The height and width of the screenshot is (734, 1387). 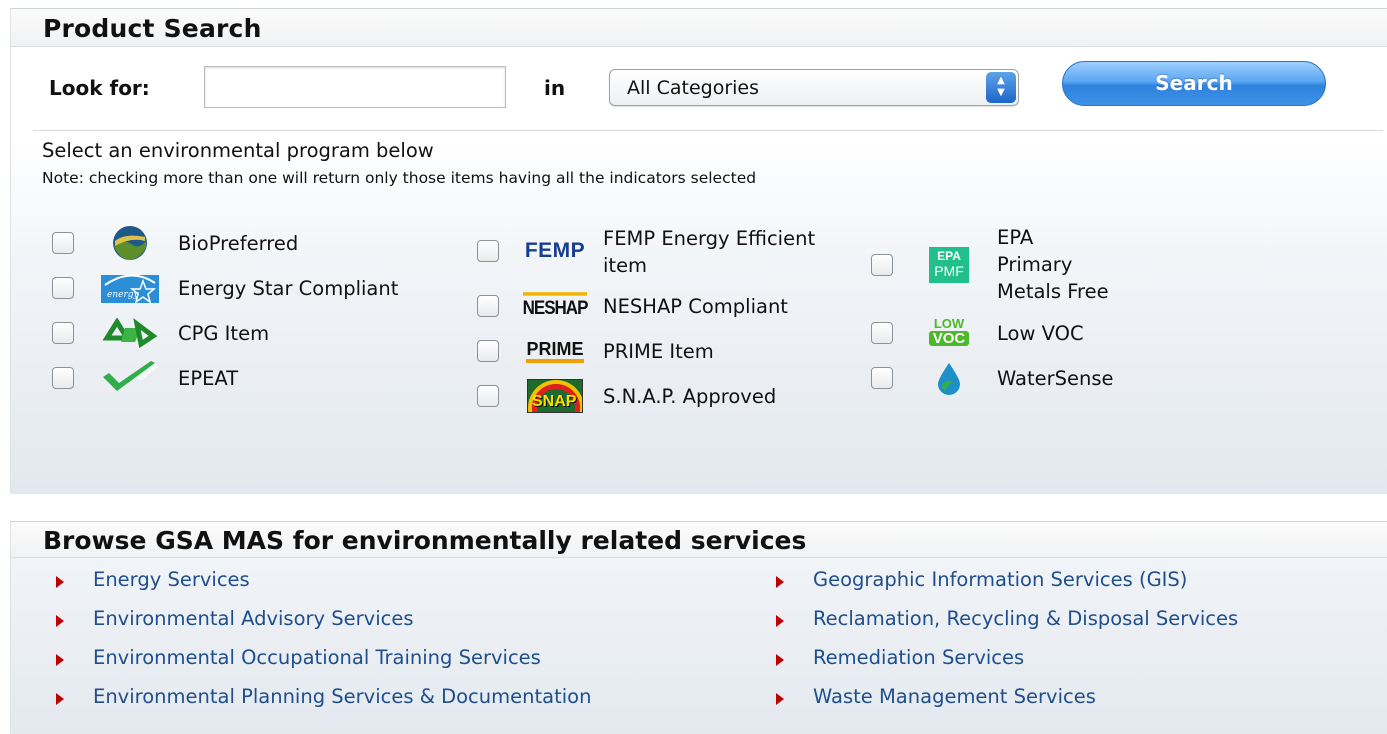 I want to click on femp-checkbox, so click(x=488, y=251).